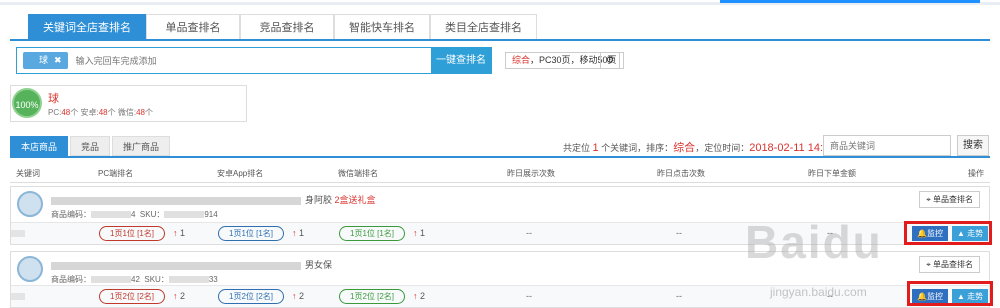 This screenshot has height=308, width=1000. I want to click on keyword-search-box: 球✖ 一键查排名, so click(254, 60).